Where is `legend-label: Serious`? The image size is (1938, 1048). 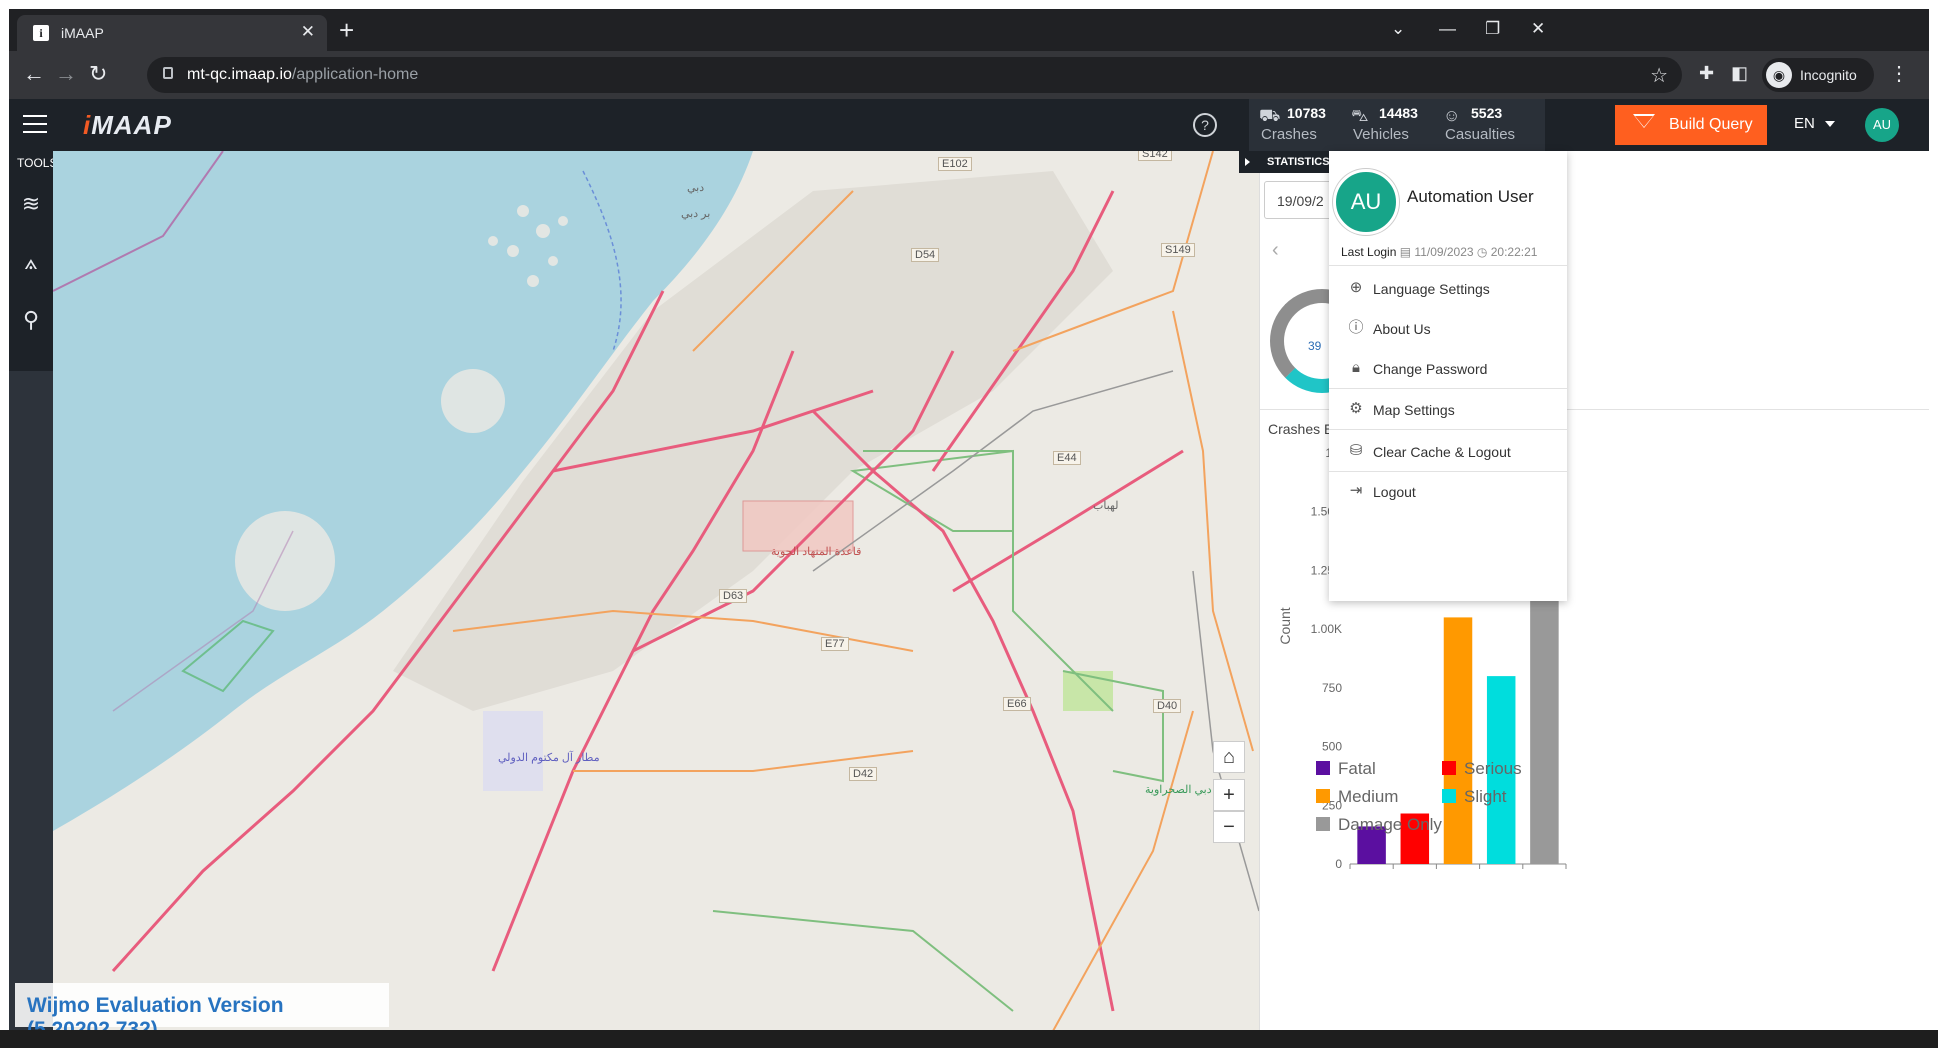 legend-label: Serious is located at coordinates (1493, 768).